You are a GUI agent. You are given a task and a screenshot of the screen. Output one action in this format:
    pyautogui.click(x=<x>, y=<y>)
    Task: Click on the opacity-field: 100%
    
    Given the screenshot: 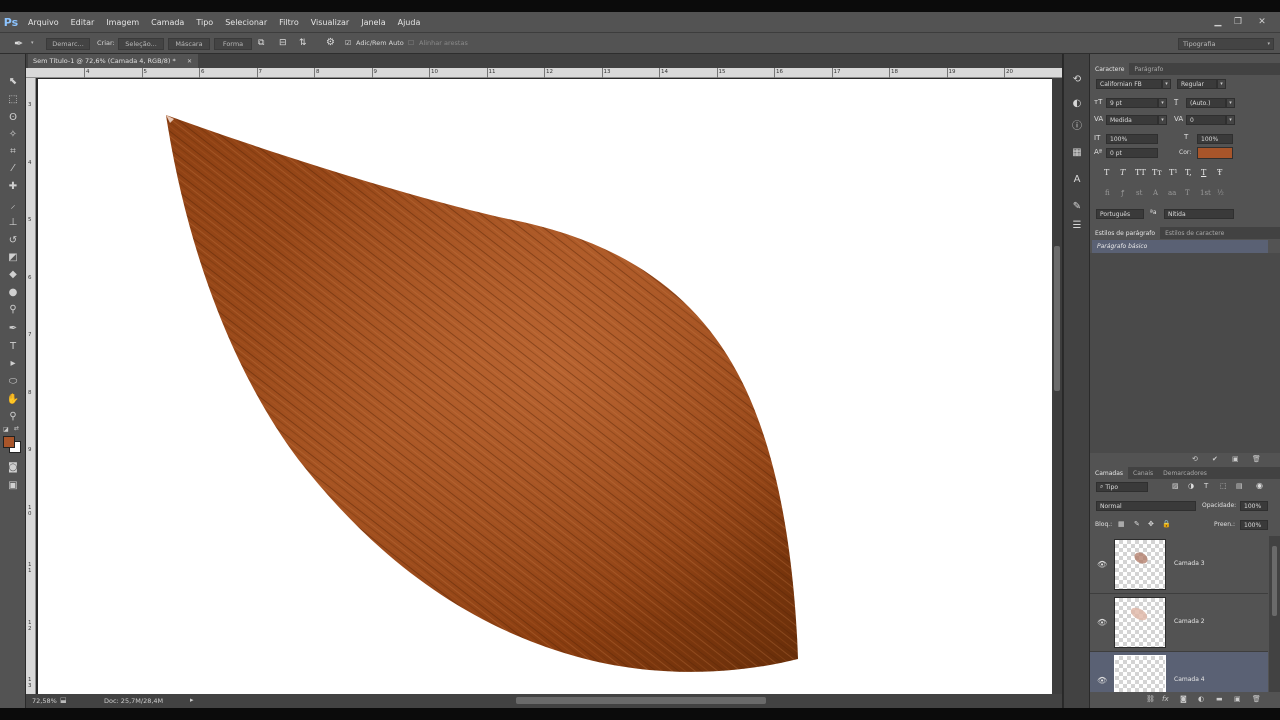 What is the action you would take?
    pyautogui.click(x=1254, y=506)
    